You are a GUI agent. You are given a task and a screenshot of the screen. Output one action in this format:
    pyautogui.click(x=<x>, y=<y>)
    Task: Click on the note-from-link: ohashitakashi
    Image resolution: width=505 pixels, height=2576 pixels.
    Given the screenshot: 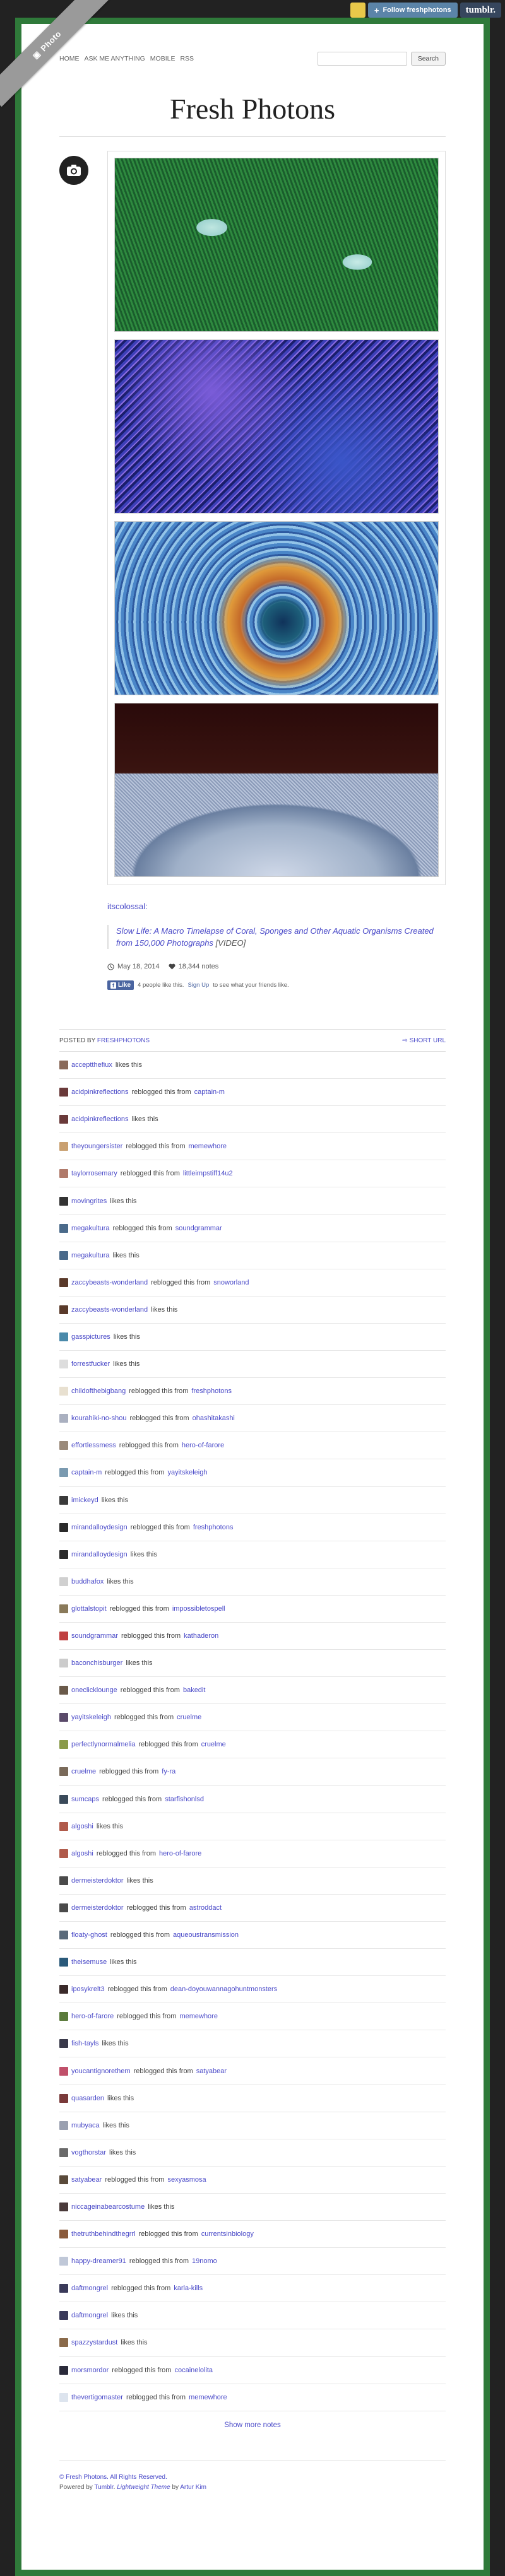 What is the action you would take?
    pyautogui.click(x=214, y=1418)
    